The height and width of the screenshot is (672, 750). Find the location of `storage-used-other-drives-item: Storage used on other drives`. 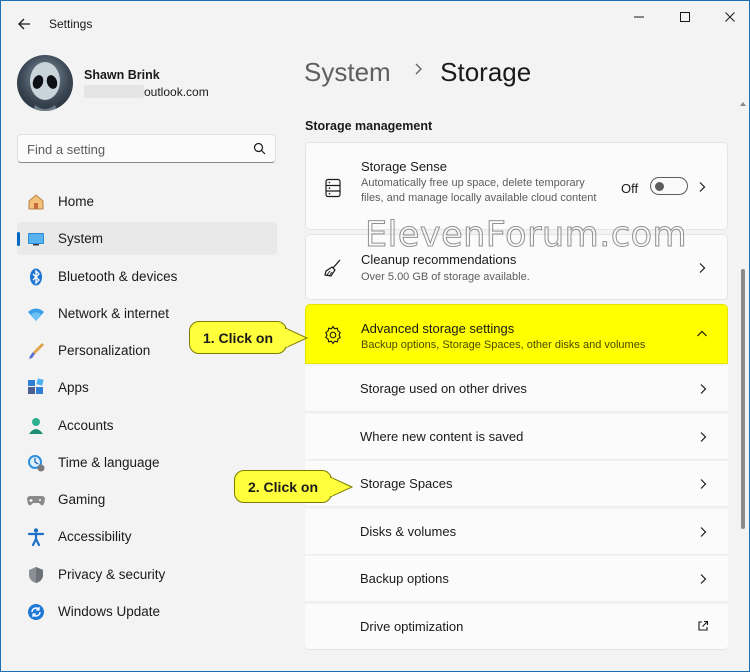

storage-used-other-drives-item: Storage used on other drives is located at coordinates (516, 389).